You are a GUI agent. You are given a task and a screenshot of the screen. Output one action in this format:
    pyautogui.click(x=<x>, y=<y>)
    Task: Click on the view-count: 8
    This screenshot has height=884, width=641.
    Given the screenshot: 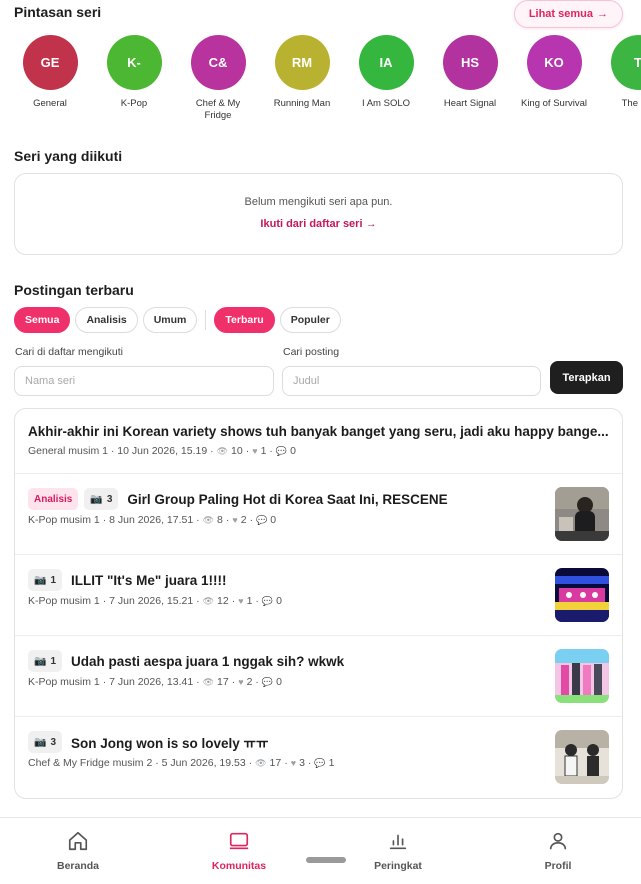 What is the action you would take?
    pyautogui.click(x=220, y=520)
    